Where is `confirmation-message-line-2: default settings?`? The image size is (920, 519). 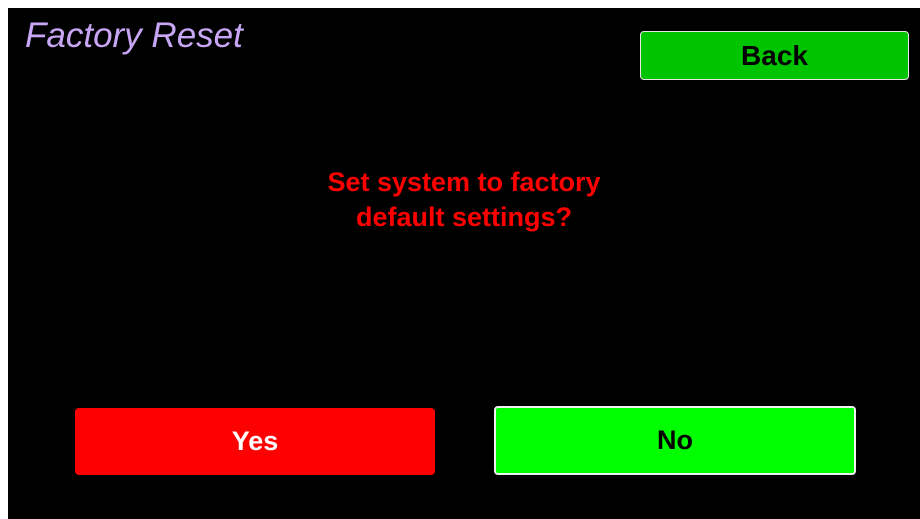
confirmation-message-line-2: default settings? is located at coordinates (463, 217).